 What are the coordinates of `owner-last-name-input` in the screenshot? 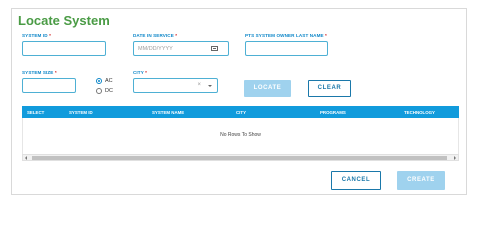 It's located at (286, 48).